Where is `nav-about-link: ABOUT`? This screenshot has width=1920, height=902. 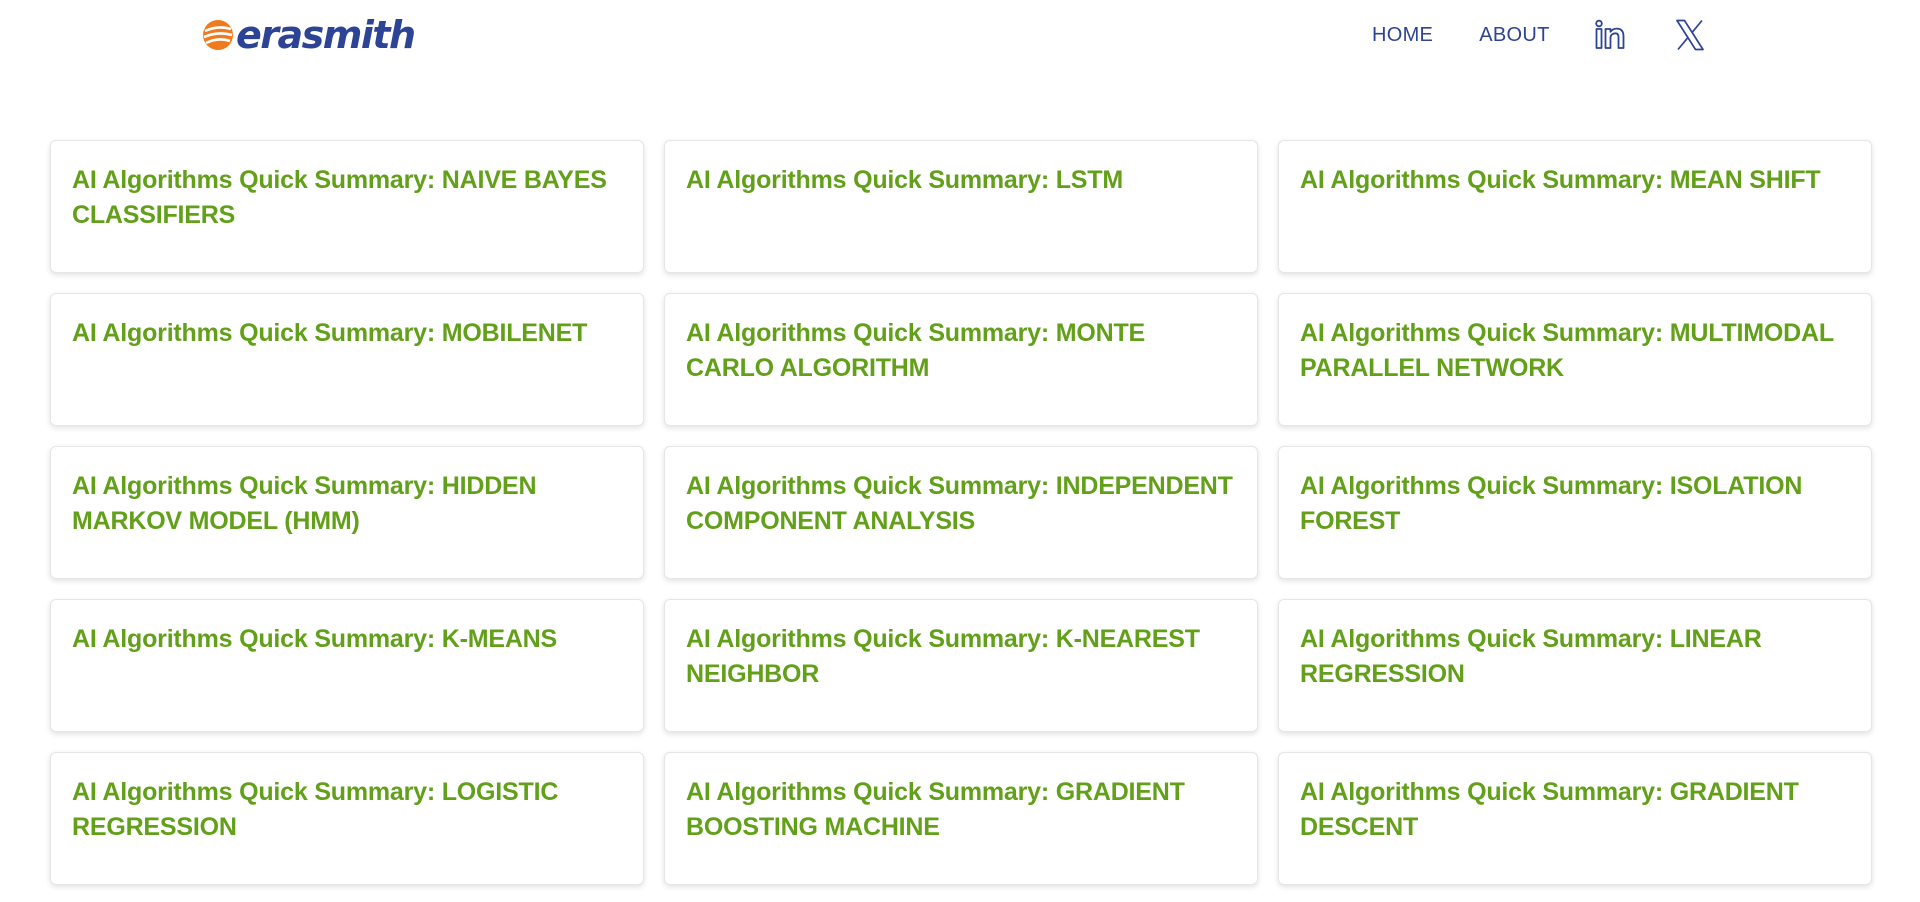 nav-about-link: ABOUT is located at coordinates (1514, 35).